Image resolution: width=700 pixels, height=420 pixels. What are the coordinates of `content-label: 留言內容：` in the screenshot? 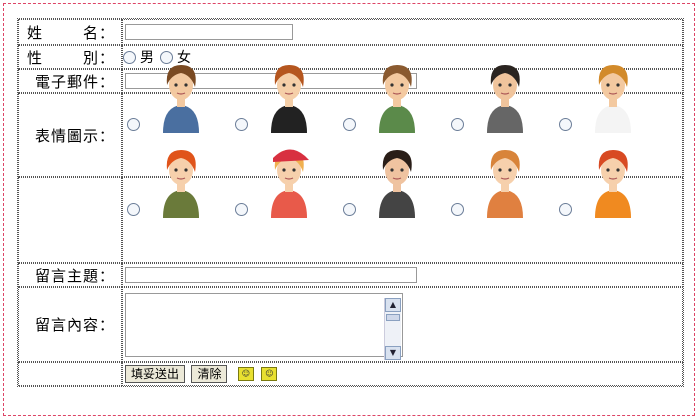 It's located at (70, 324).